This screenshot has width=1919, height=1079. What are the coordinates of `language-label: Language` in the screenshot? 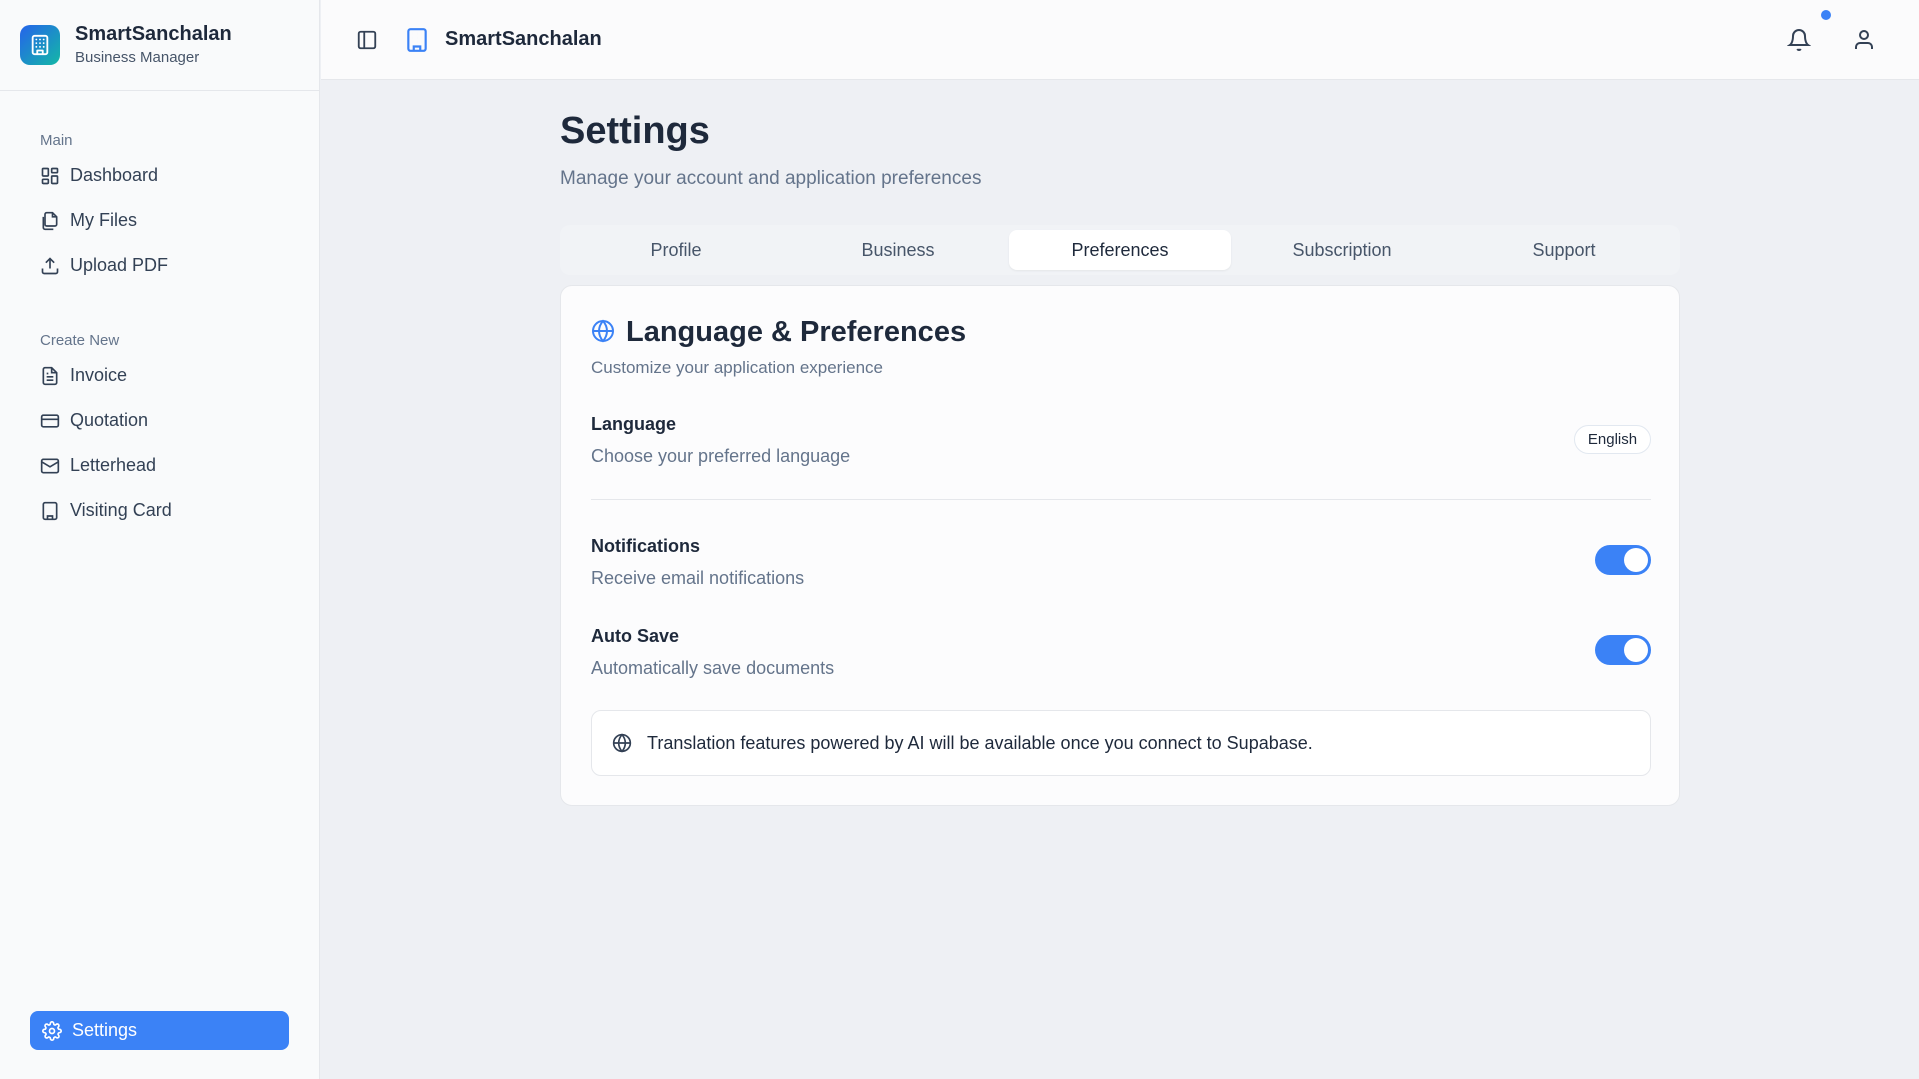 It's located at (634, 424).